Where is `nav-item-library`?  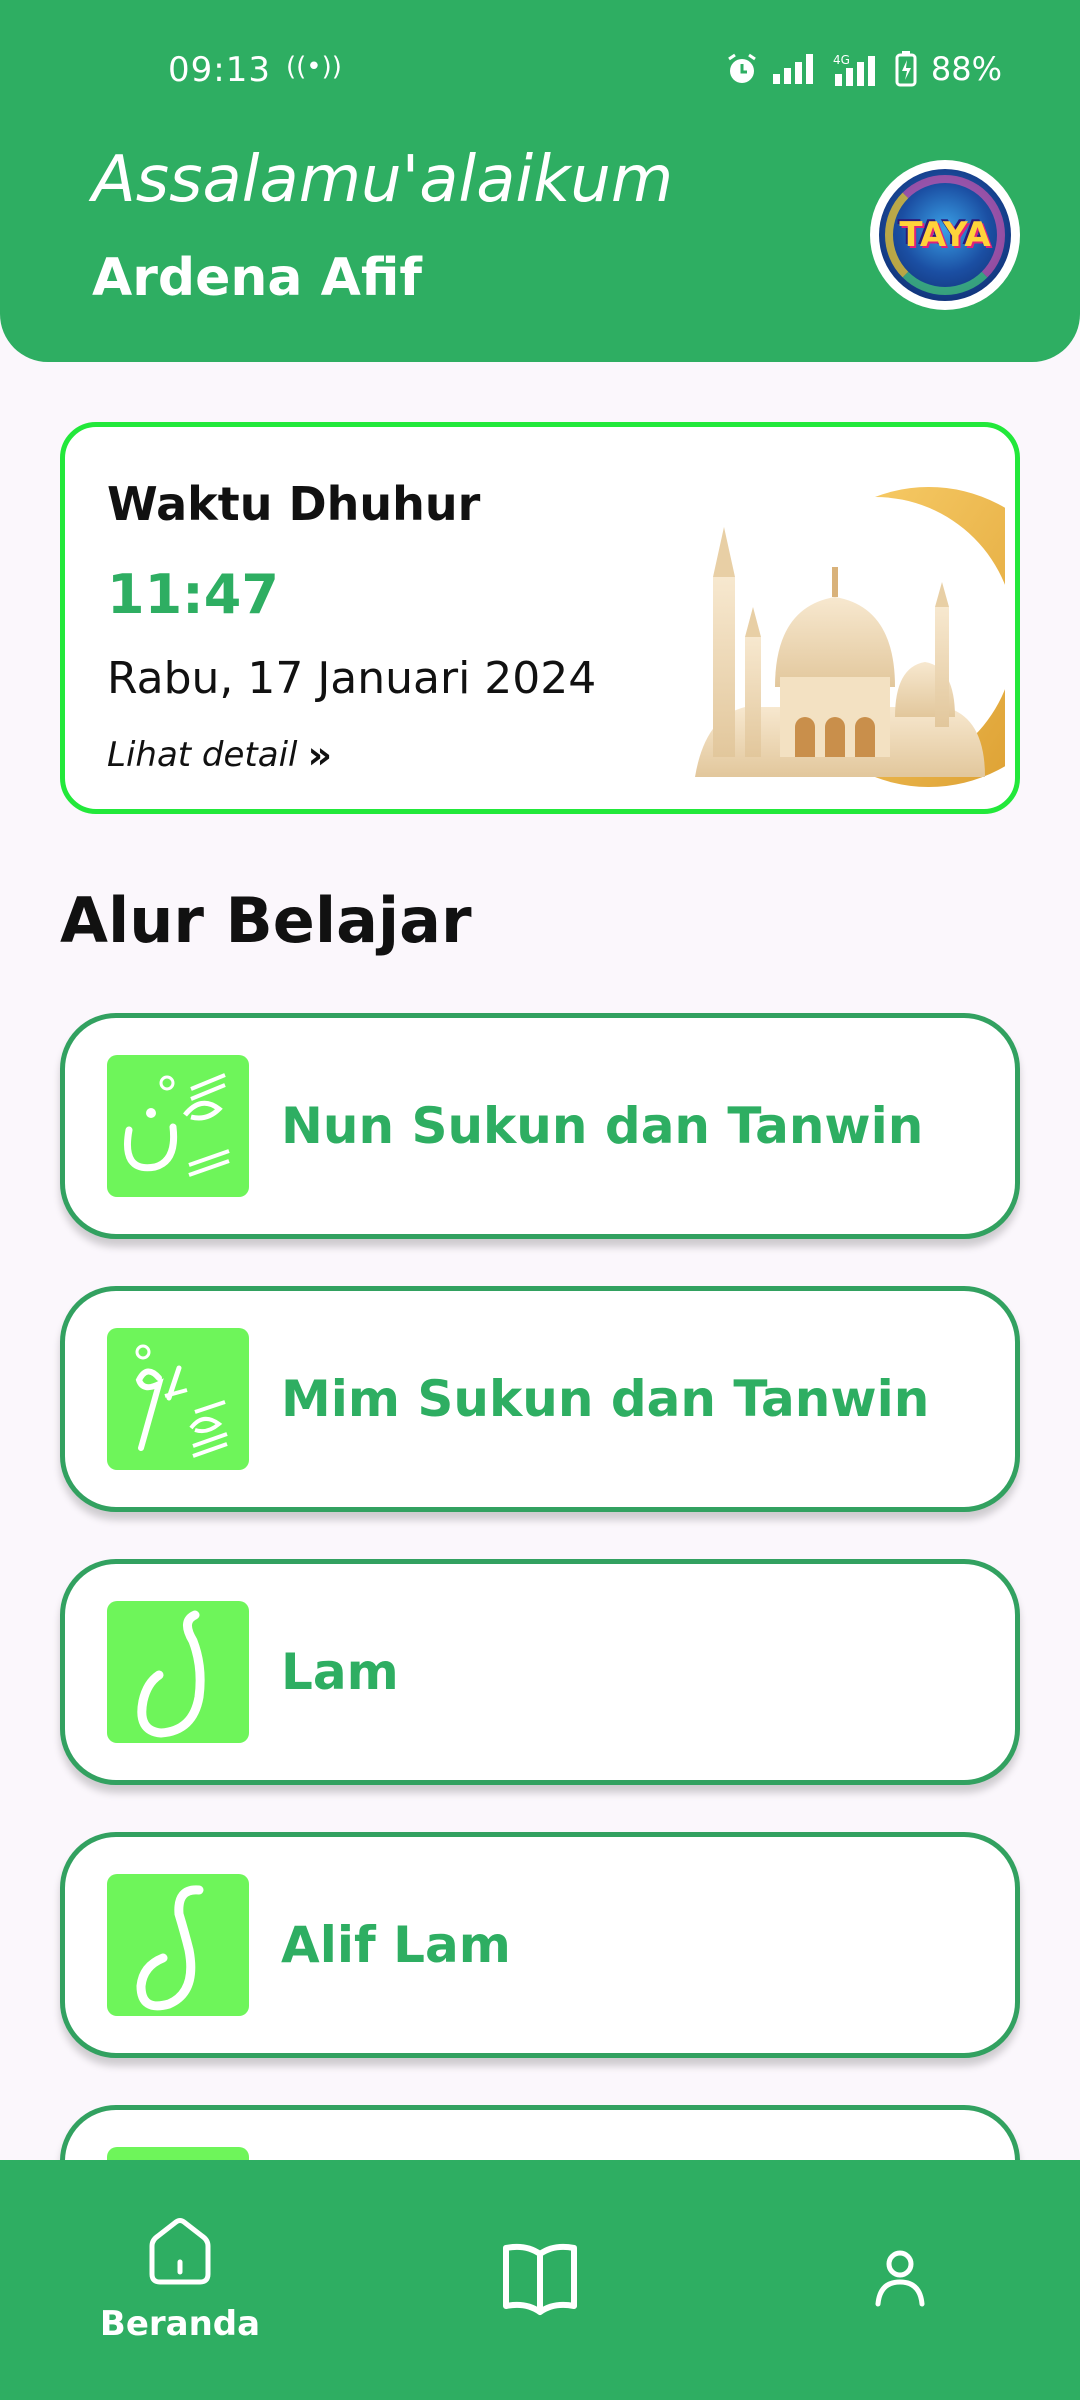
nav-item-library is located at coordinates (540, 2280).